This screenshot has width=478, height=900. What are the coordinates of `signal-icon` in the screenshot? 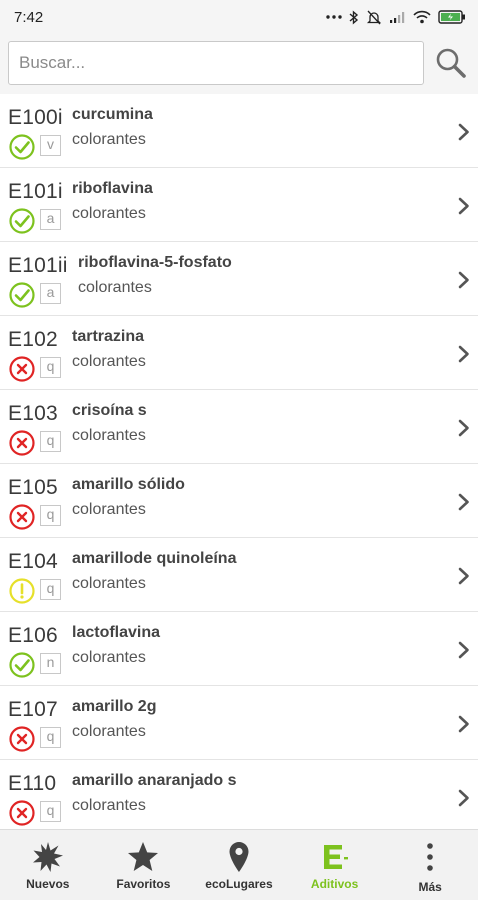 It's located at (397, 17).